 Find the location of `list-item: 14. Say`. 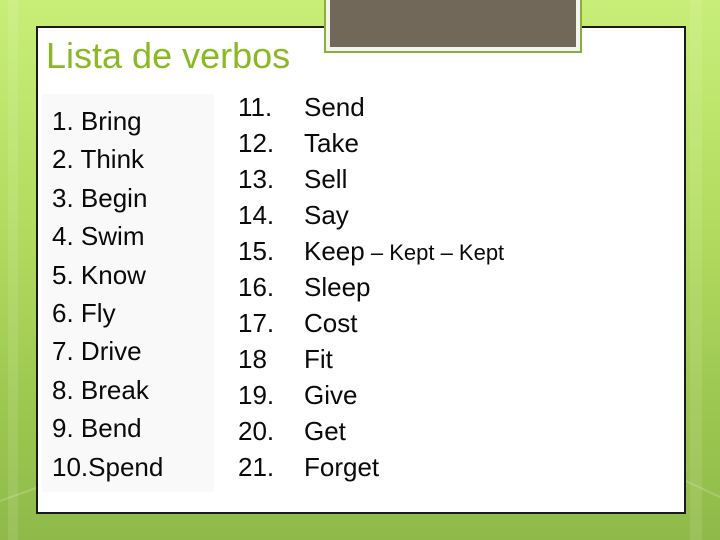

list-item: 14. Say is located at coordinates (371, 215).